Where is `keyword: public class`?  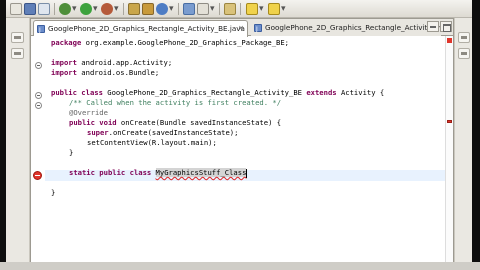
keyword: public class is located at coordinates (77, 92).